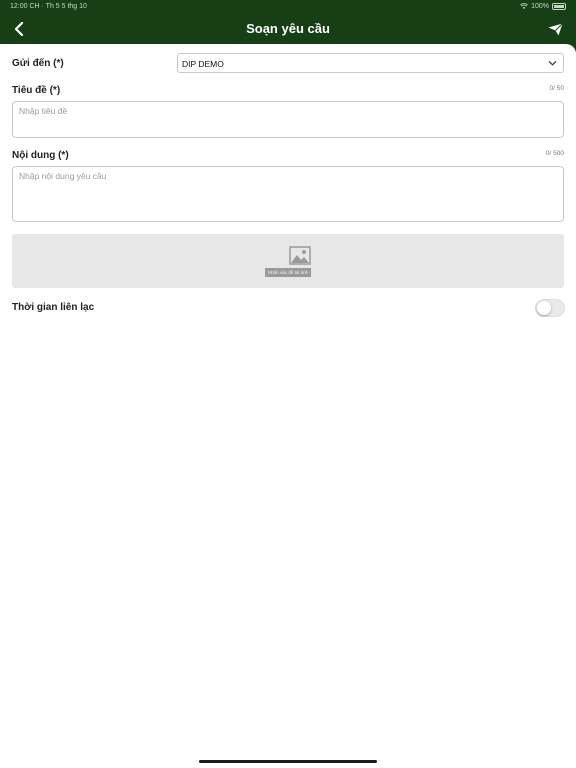 The height and width of the screenshot is (768, 576). Describe the element at coordinates (43, 111) in the screenshot. I see `subject-placeholder: Nhập tiêu đề` at that location.